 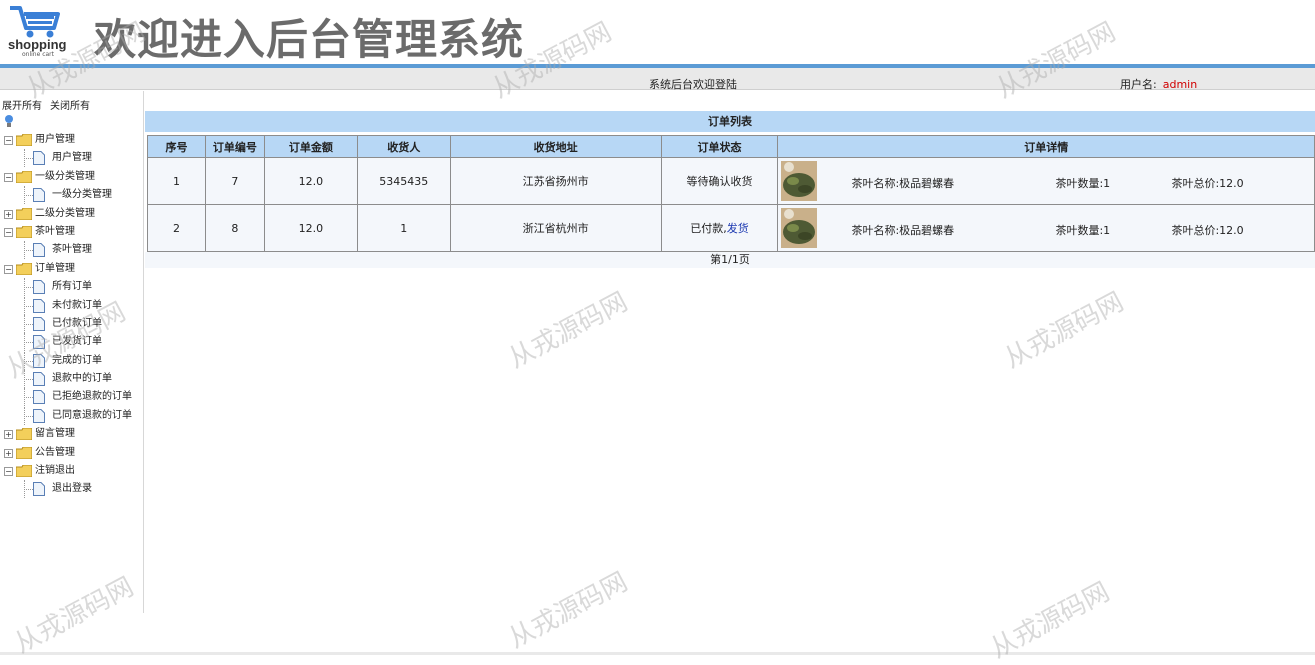 What do you see at coordinates (55, 269) in the screenshot?
I see `sidebar-group-label: 订单管理` at bounding box center [55, 269].